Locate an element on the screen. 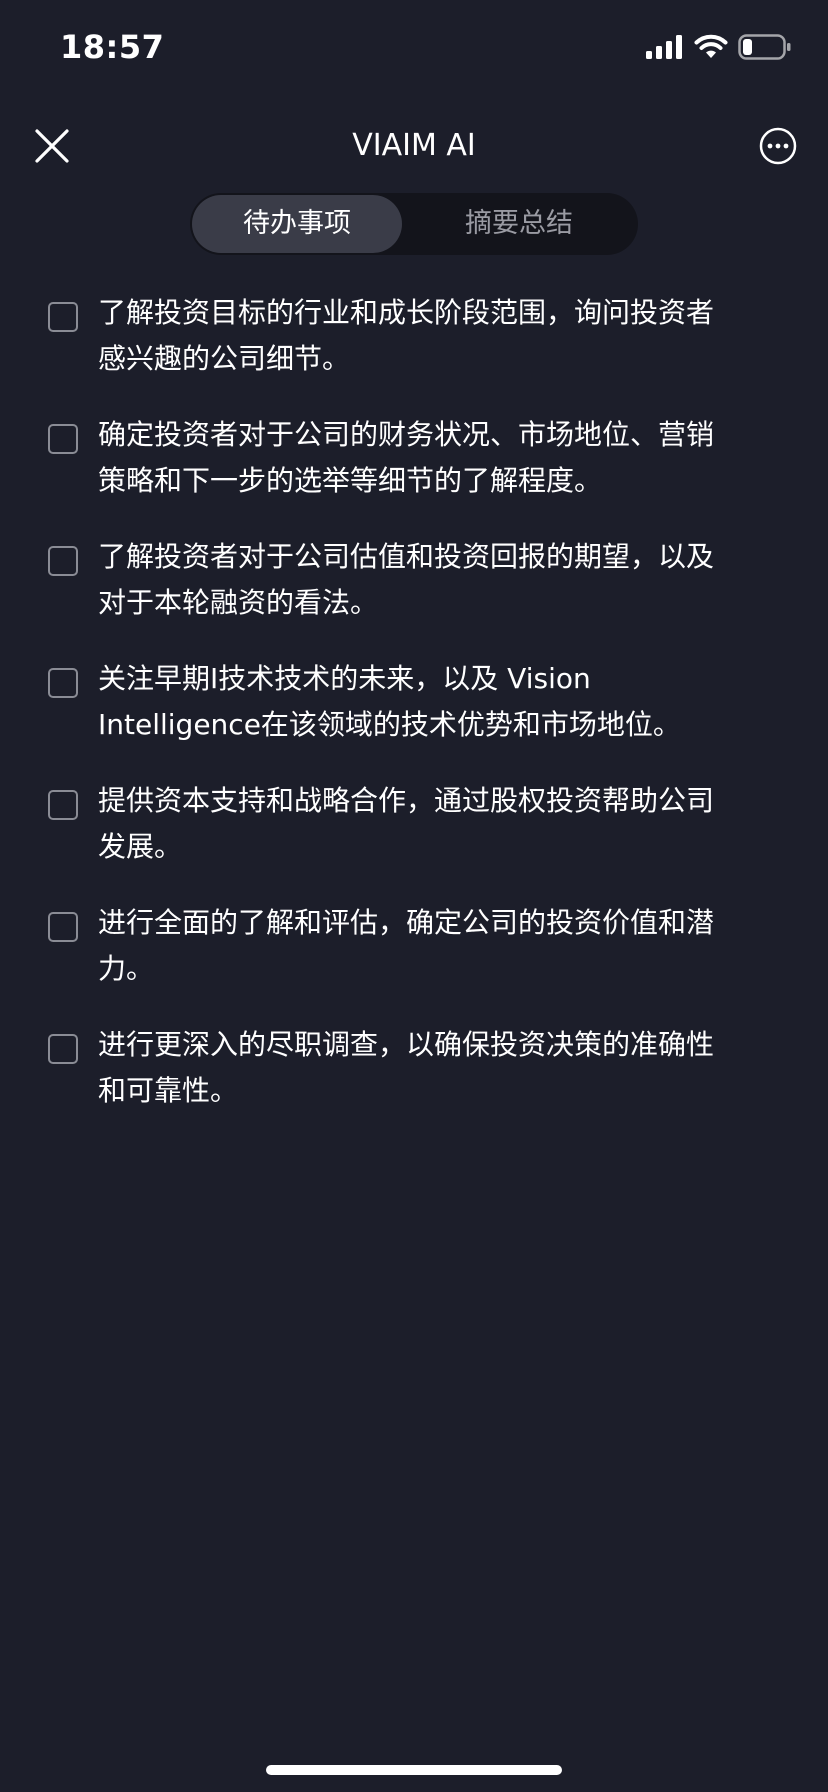  battery-icon is located at coordinates (764, 47).